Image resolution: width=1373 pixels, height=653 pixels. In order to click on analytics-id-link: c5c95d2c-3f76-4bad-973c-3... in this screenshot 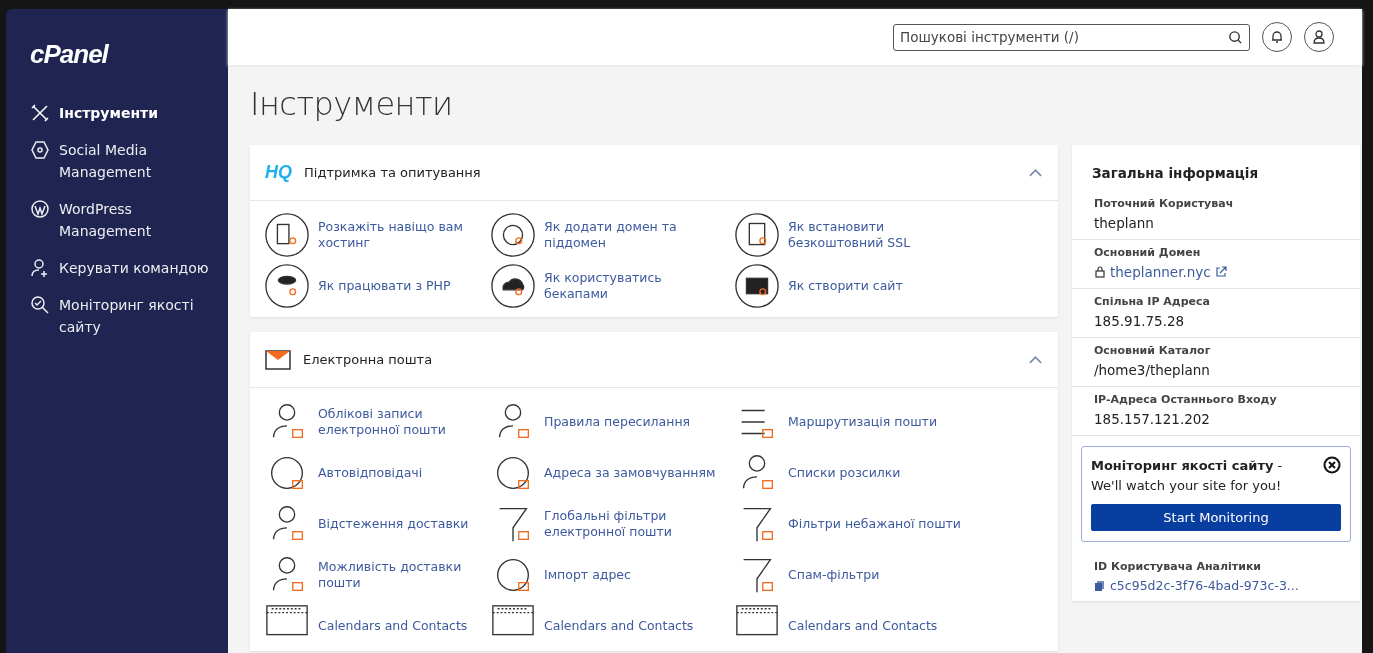, I will do `click(1204, 585)`.